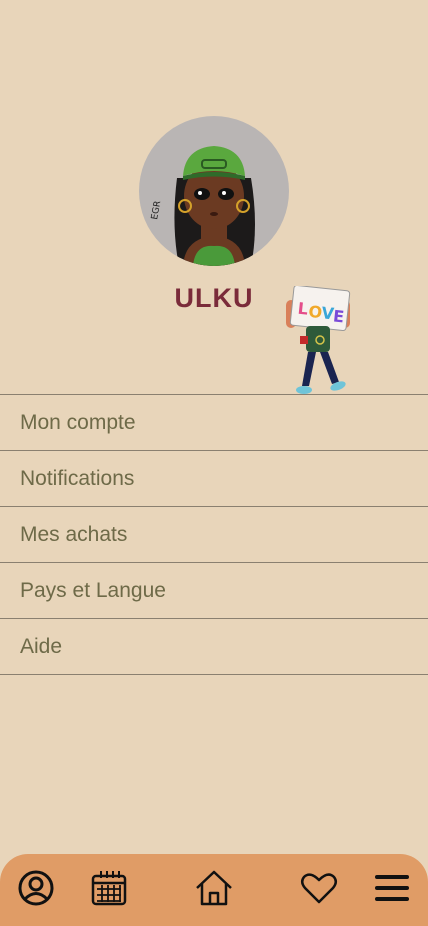 The image size is (428, 926). Describe the element at coordinates (202, 206) in the screenshot. I see `avatar-illustration: EGR` at that location.